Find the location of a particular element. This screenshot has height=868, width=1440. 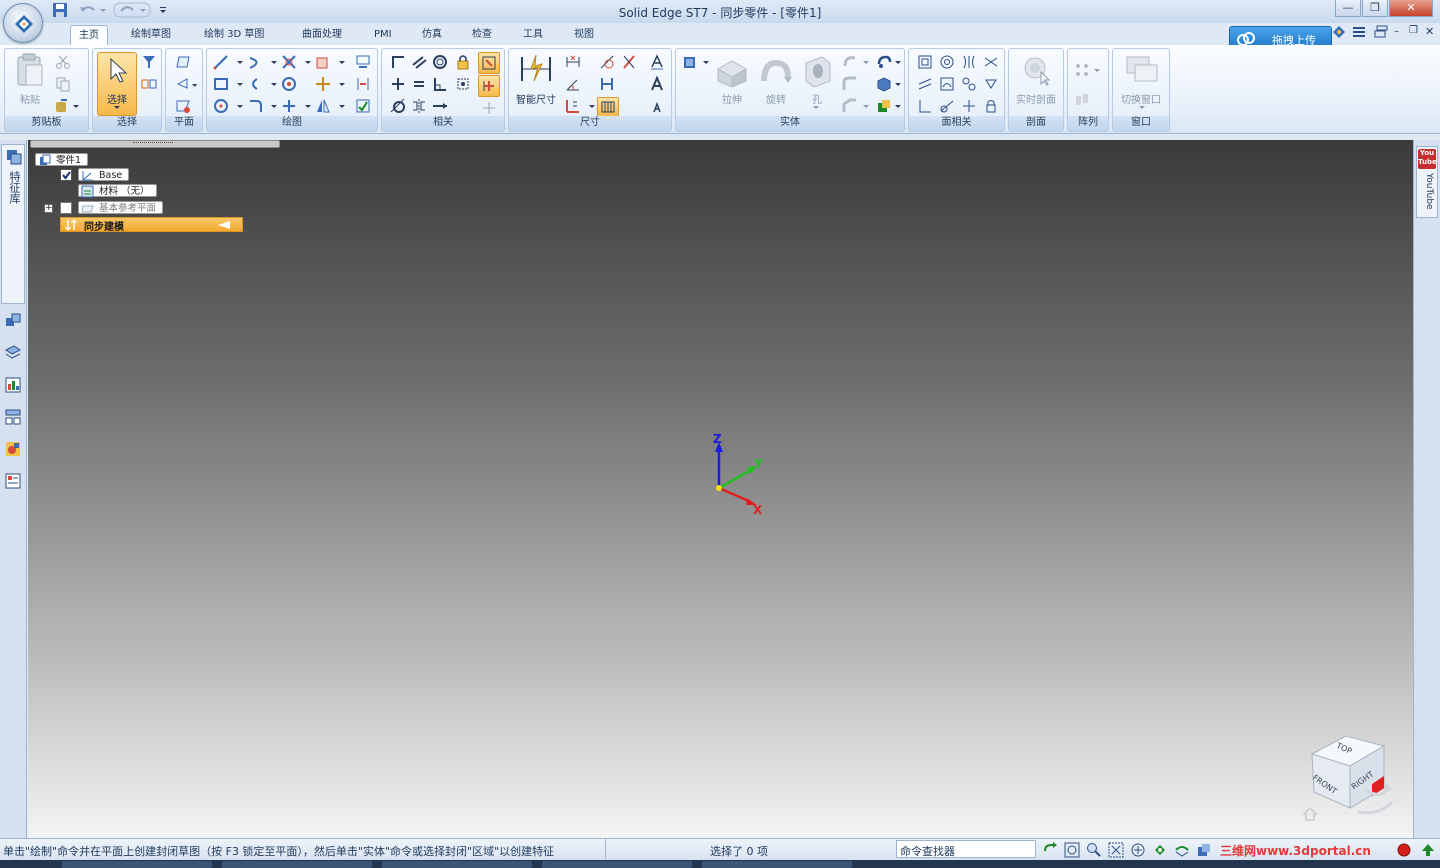

text-increase-icon is located at coordinates (657, 84).